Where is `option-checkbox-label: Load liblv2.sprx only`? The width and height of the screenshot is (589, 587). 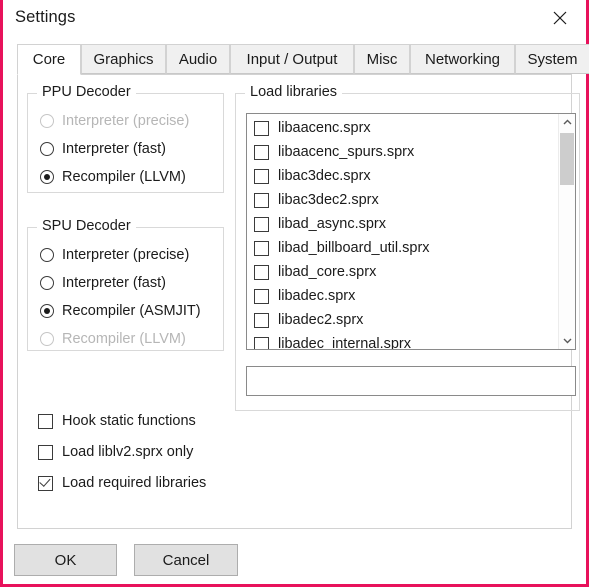
option-checkbox-label: Load liblv2.sprx only is located at coordinates (128, 452).